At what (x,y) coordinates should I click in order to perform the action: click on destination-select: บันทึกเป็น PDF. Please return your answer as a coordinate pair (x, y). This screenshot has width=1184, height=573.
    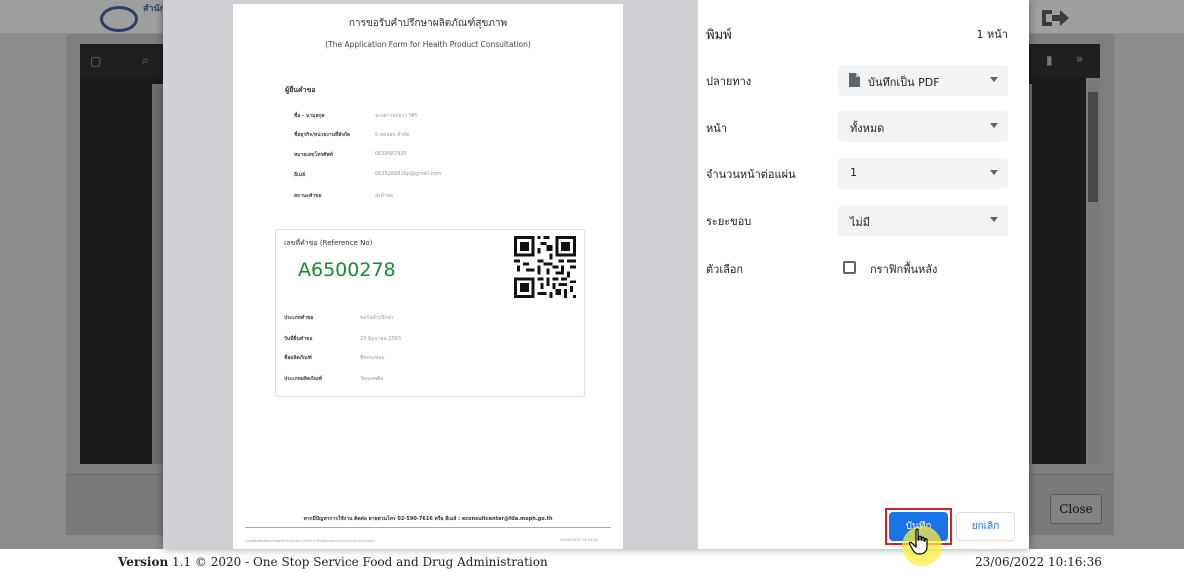
    Looking at the image, I should click on (923, 80).